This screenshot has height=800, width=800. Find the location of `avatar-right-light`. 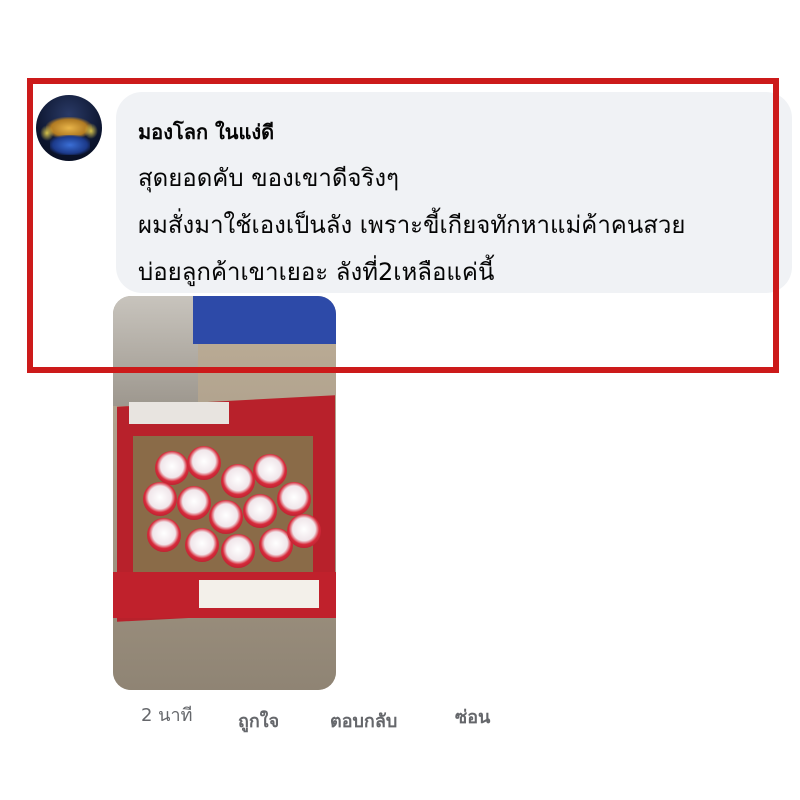

avatar-right-light is located at coordinates (91, 131).